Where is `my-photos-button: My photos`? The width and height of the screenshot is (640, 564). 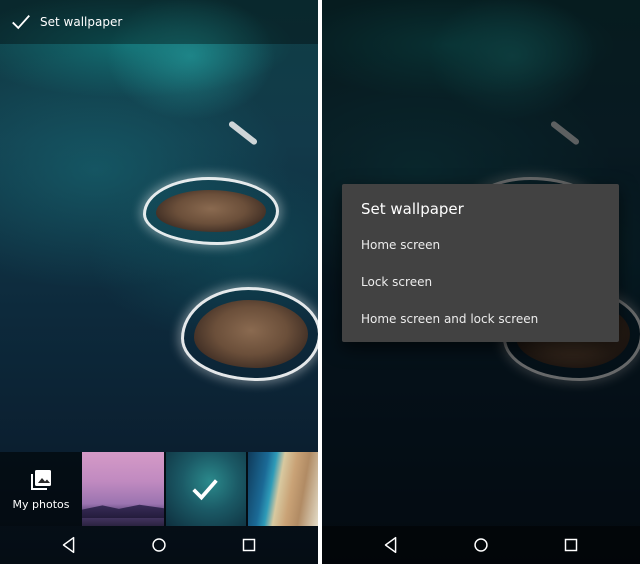 my-photos-button: My photos is located at coordinates (41, 489).